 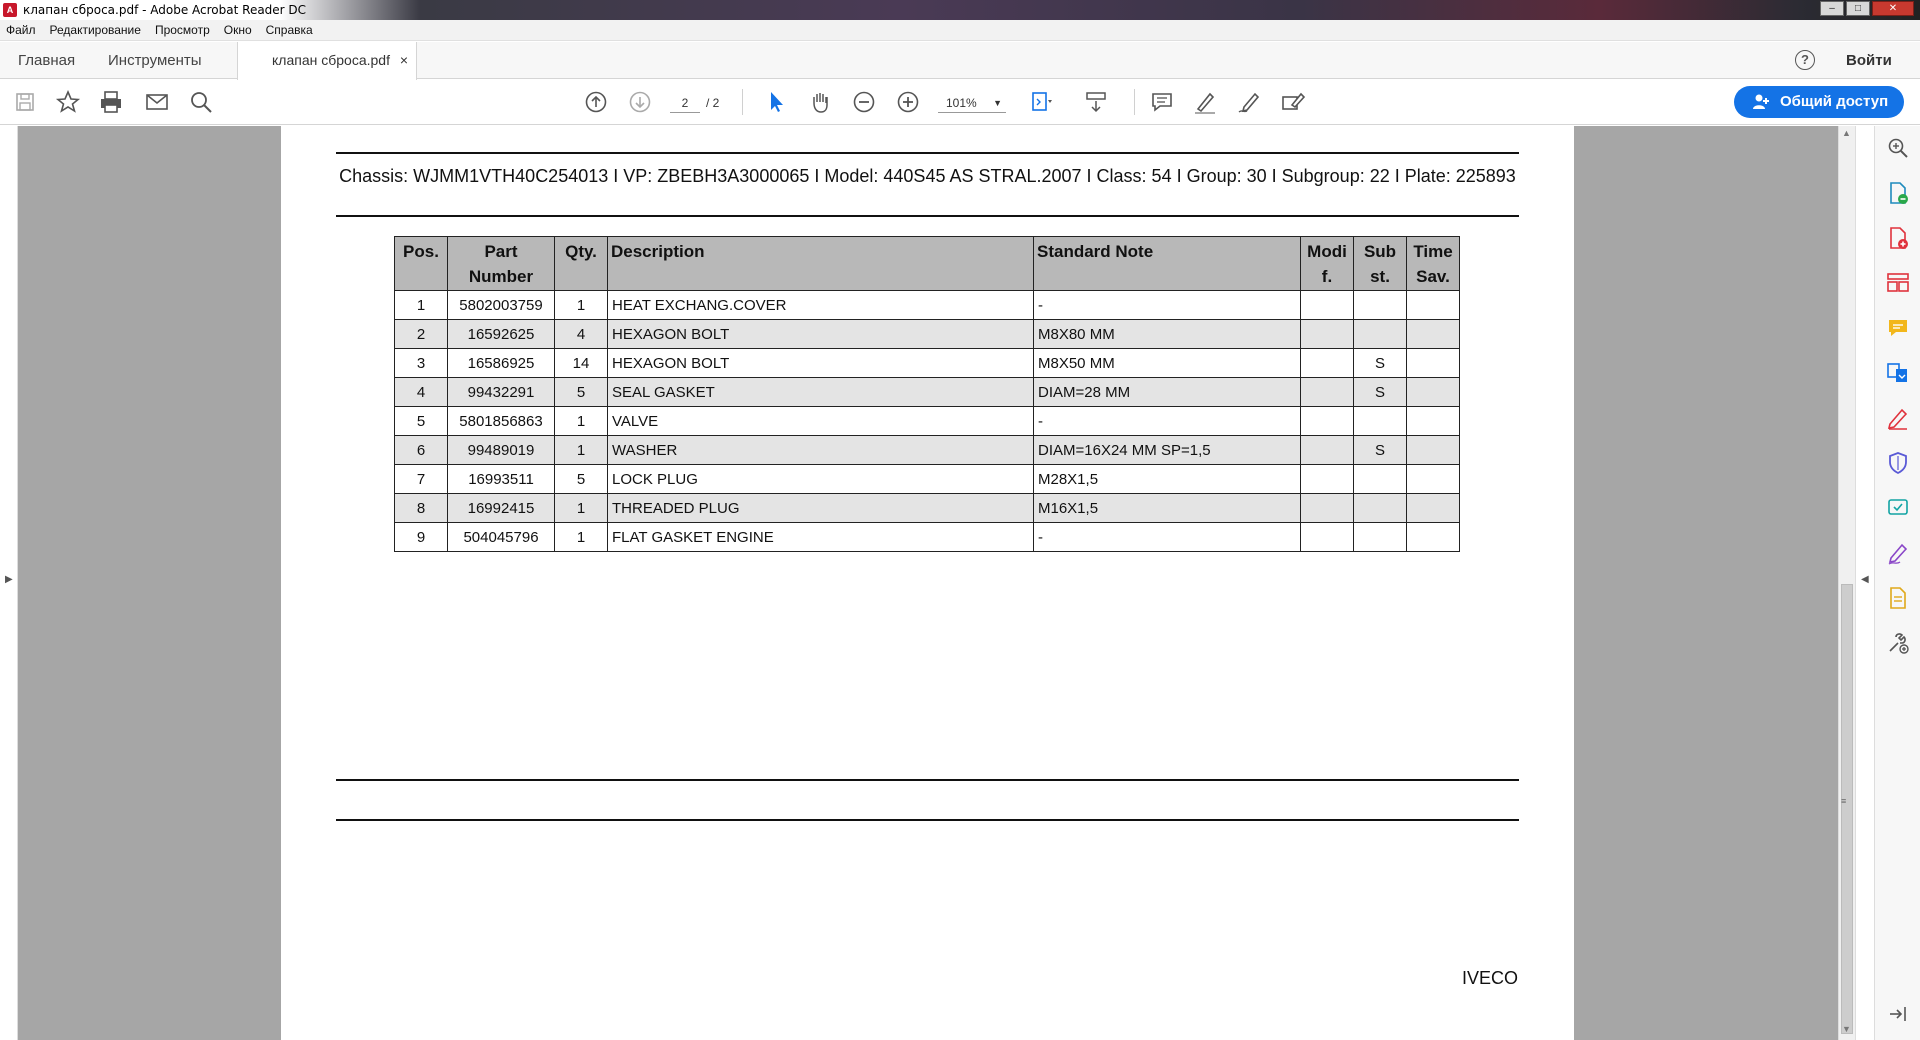 What do you see at coordinates (1832, 8) in the screenshot?
I see `minimize-button: –` at bounding box center [1832, 8].